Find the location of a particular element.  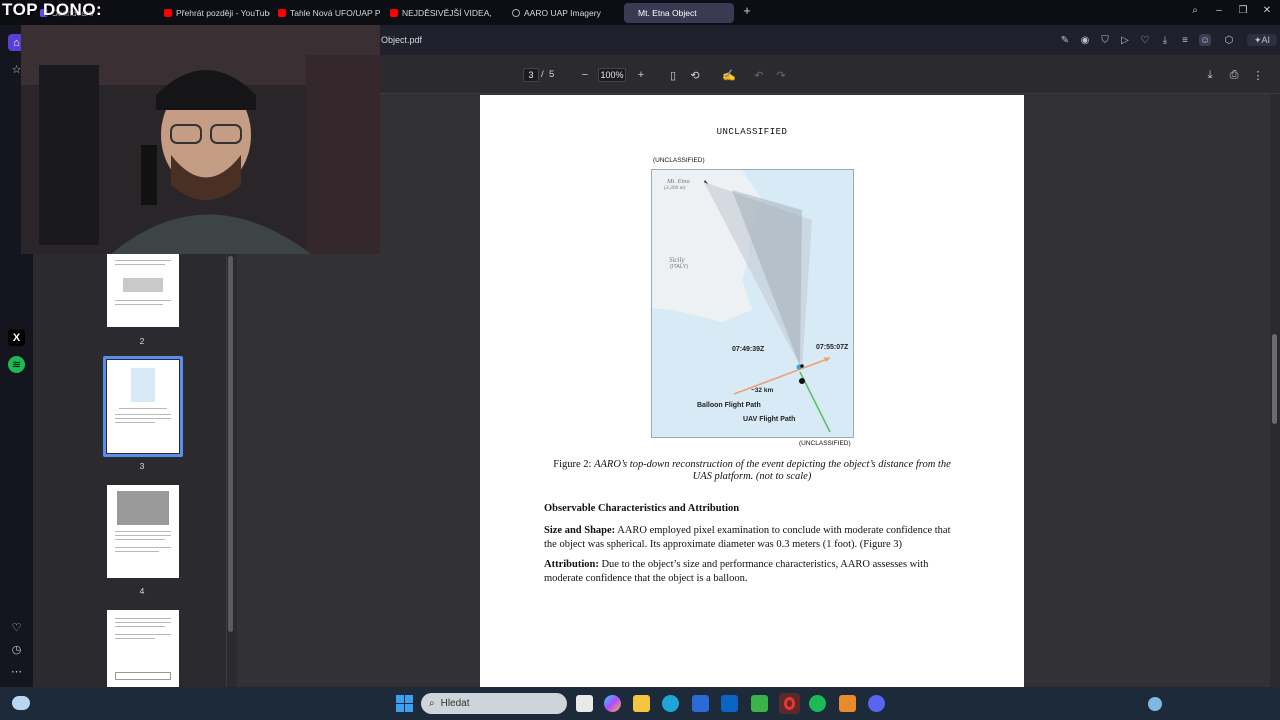

zoom-in-button: + is located at coordinates (641, 75).